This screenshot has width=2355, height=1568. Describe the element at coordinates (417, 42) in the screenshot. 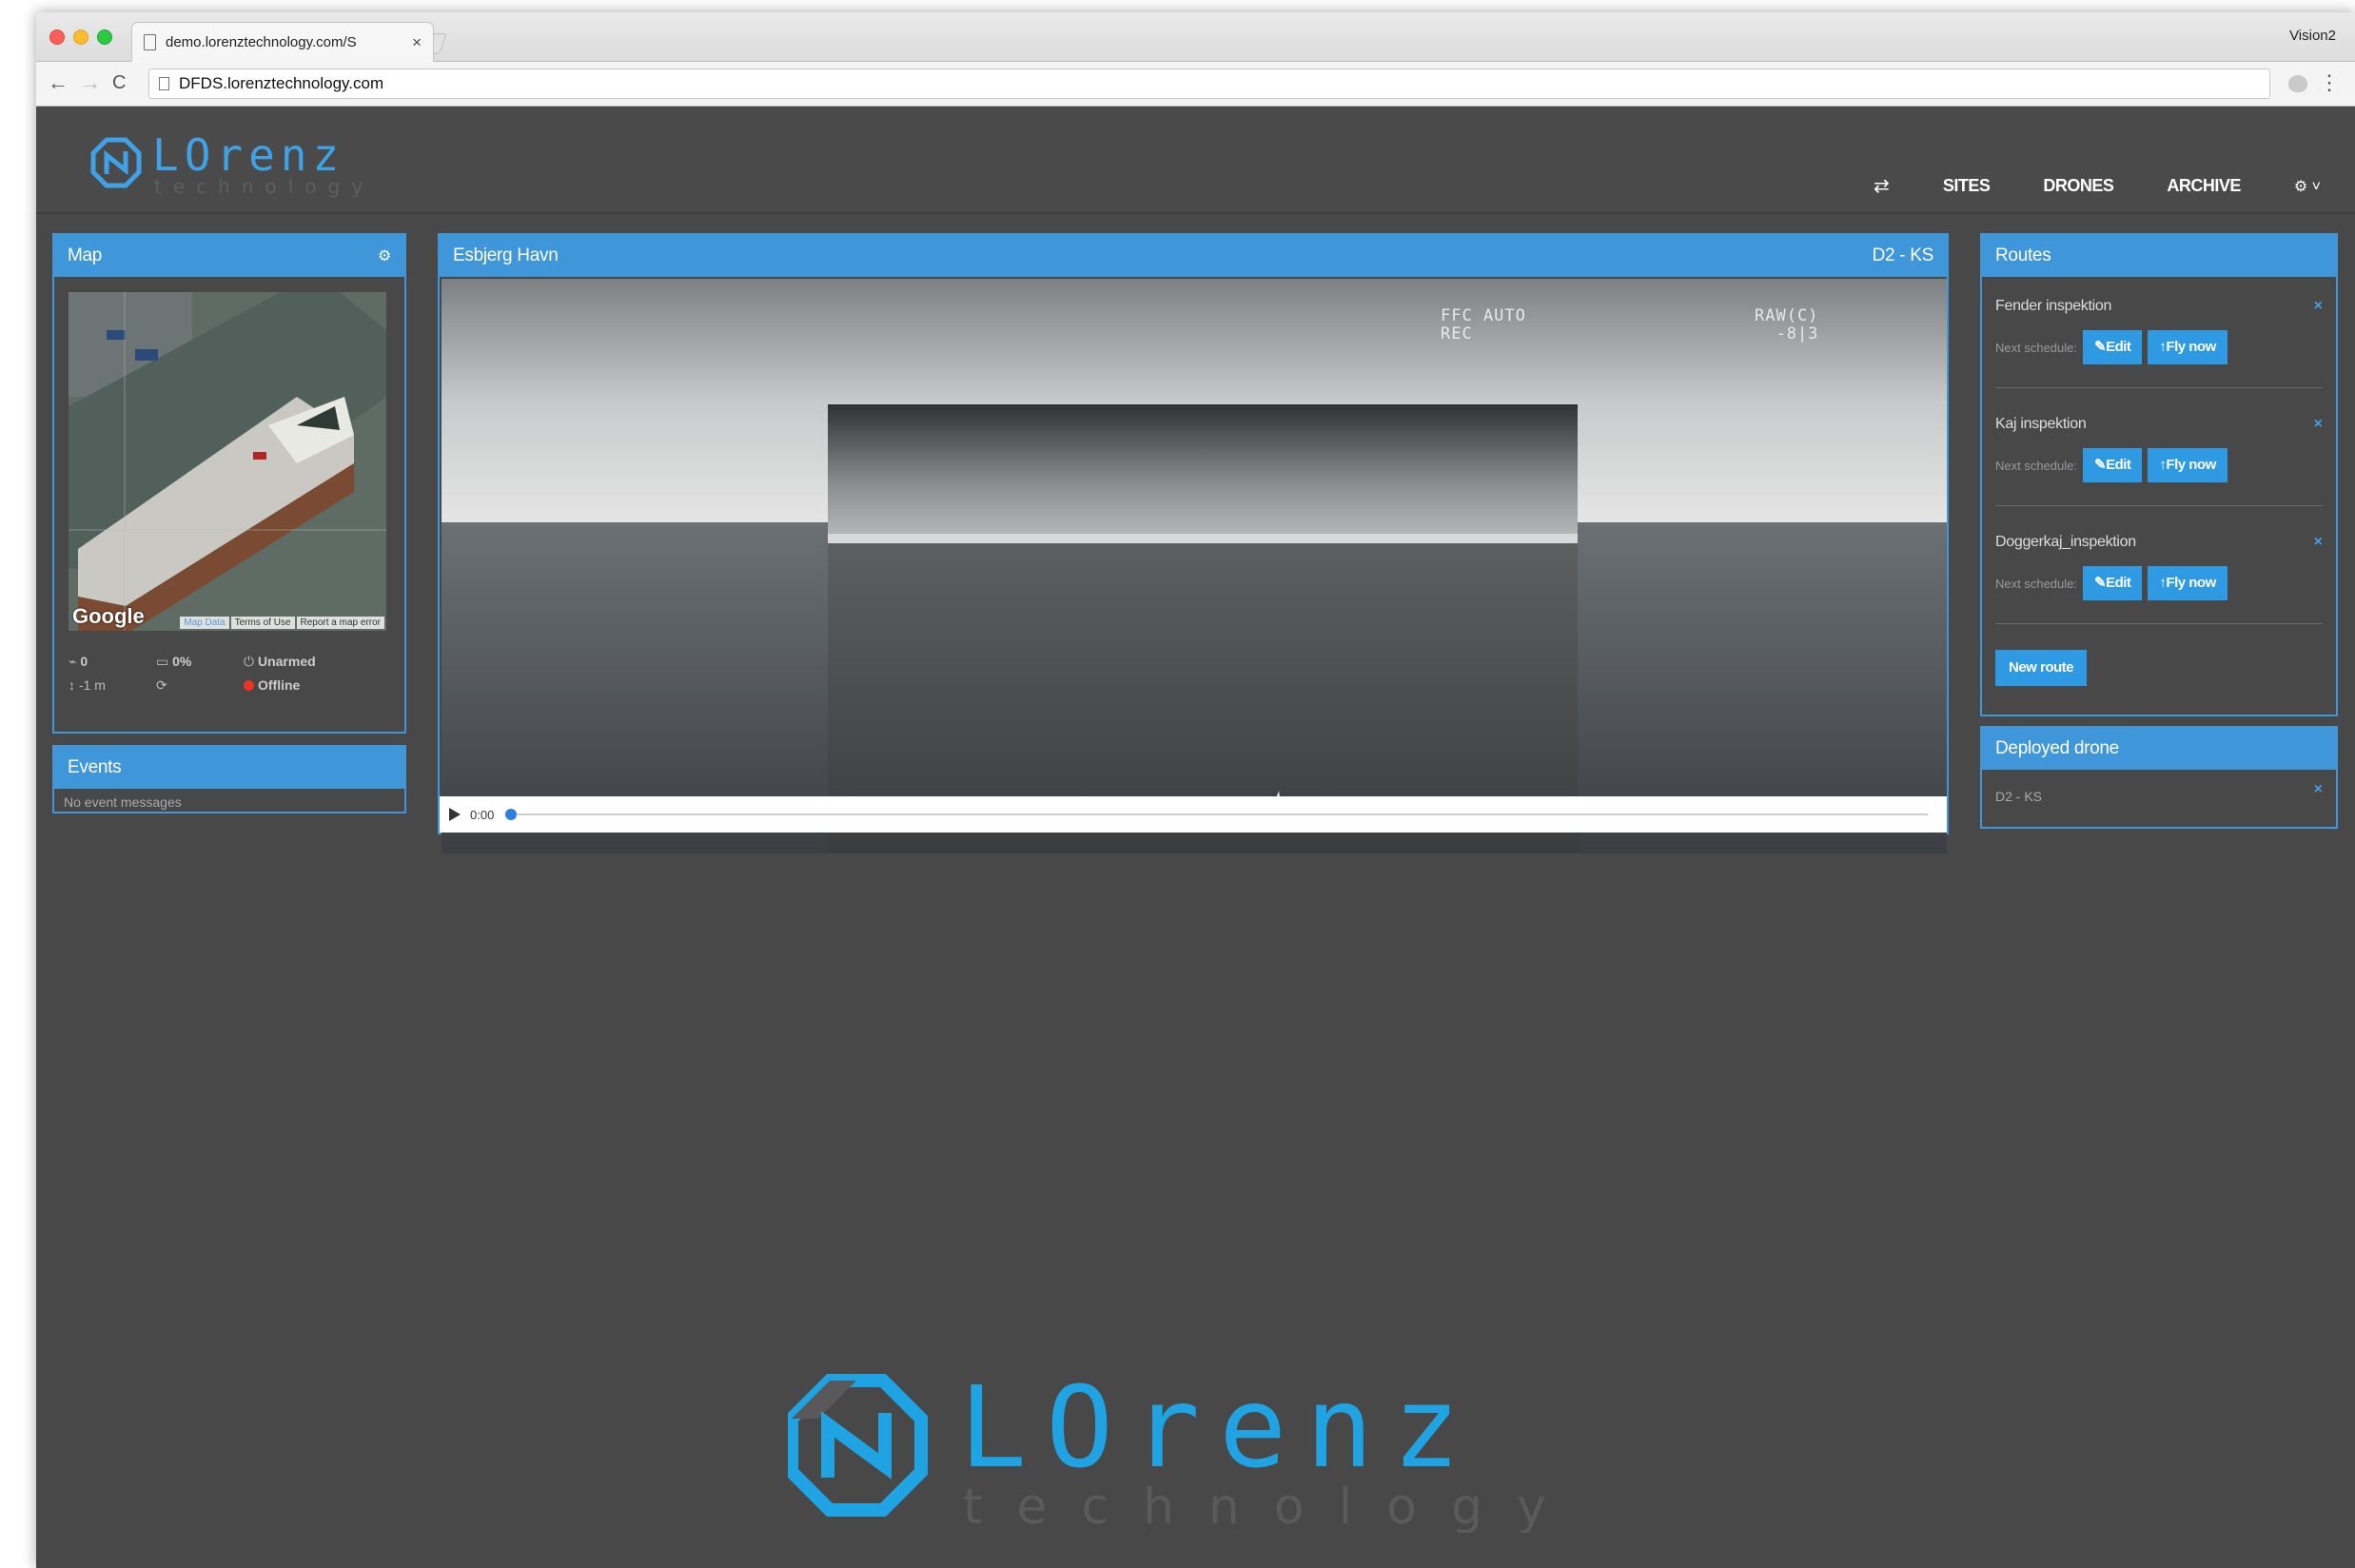

I see `tab-close-icon: ×` at that location.